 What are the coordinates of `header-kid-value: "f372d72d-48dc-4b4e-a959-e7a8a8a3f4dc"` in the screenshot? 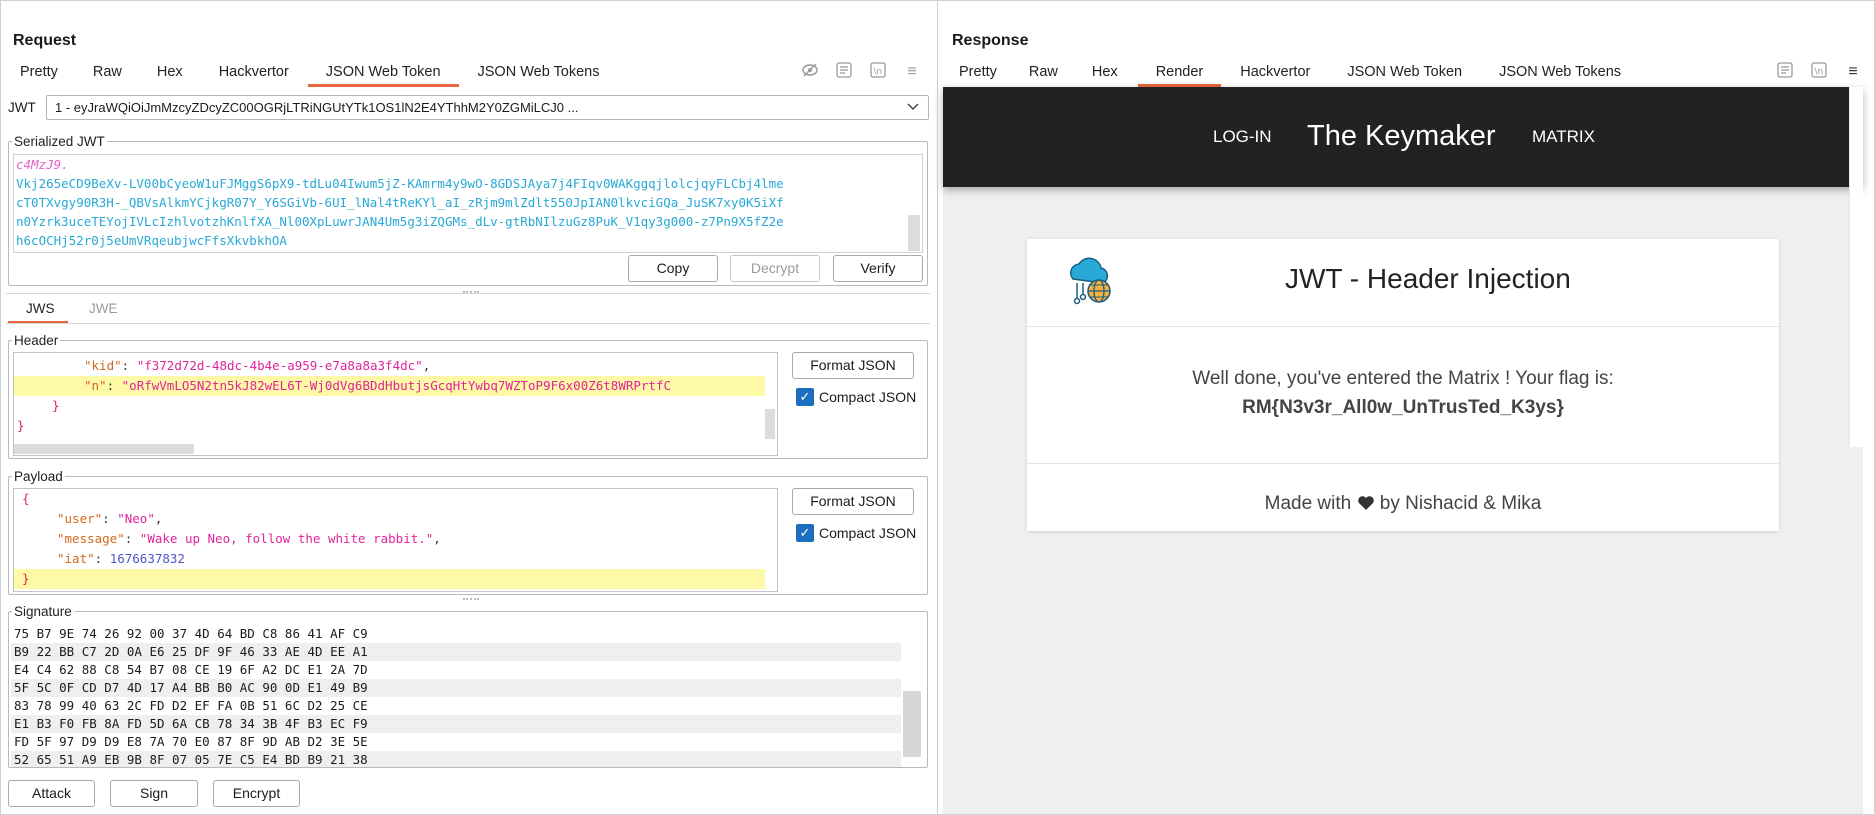 It's located at (279, 365).